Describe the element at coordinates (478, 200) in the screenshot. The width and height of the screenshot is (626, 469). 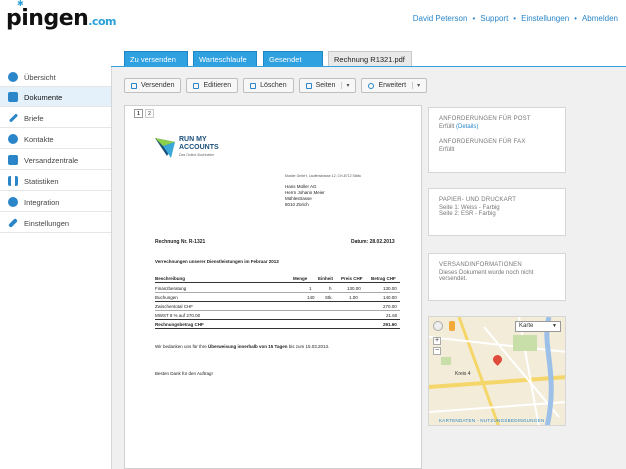
I see `paper-panel-title: PAPIER- UND DRUCKART` at that location.